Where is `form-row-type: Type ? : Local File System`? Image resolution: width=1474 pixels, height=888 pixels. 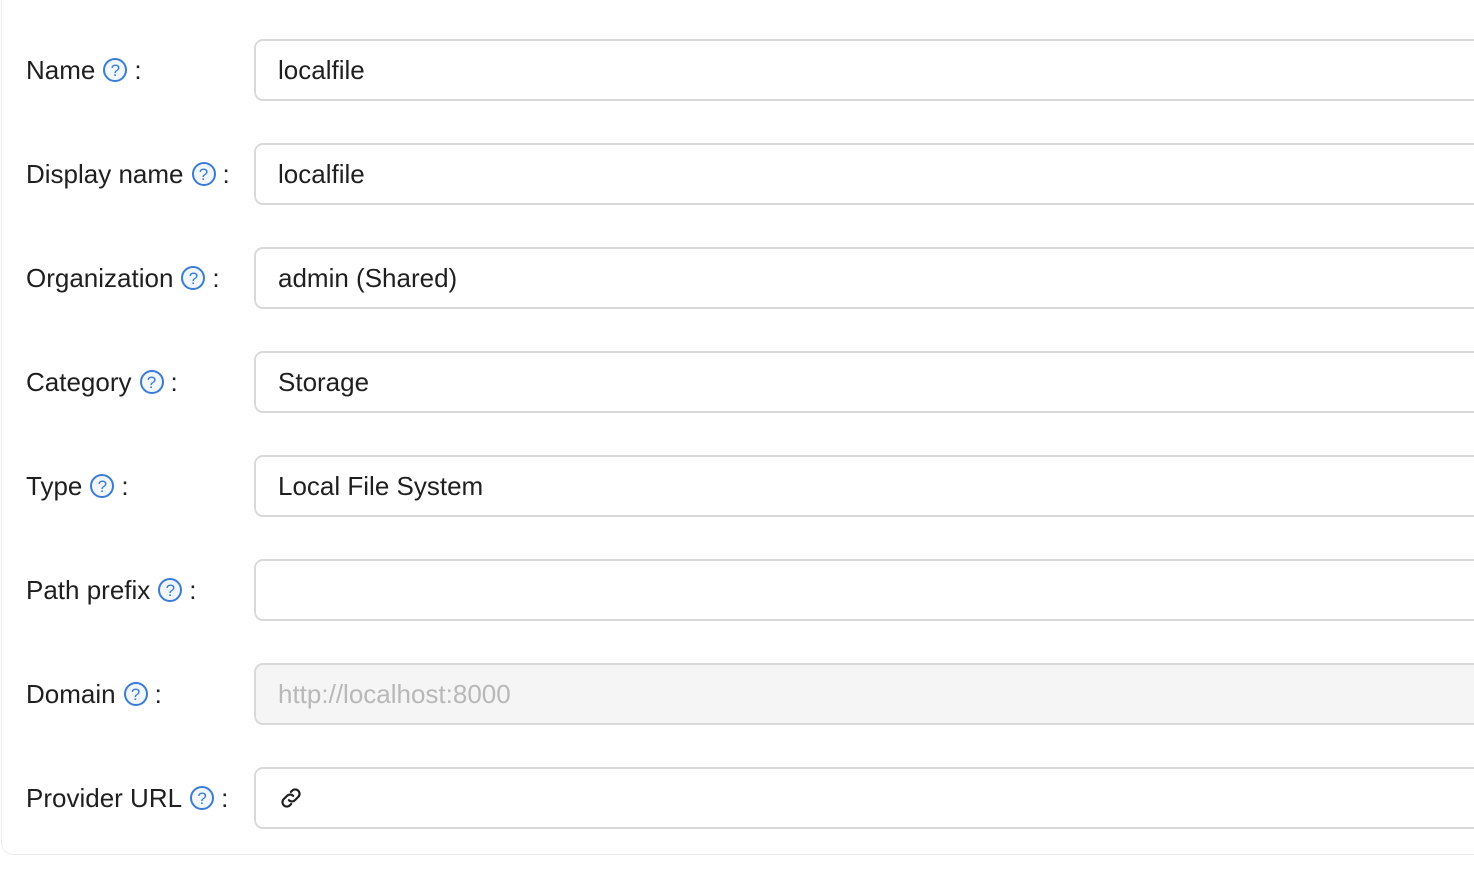 form-row-type: Type ? : Local File System is located at coordinates (737, 486).